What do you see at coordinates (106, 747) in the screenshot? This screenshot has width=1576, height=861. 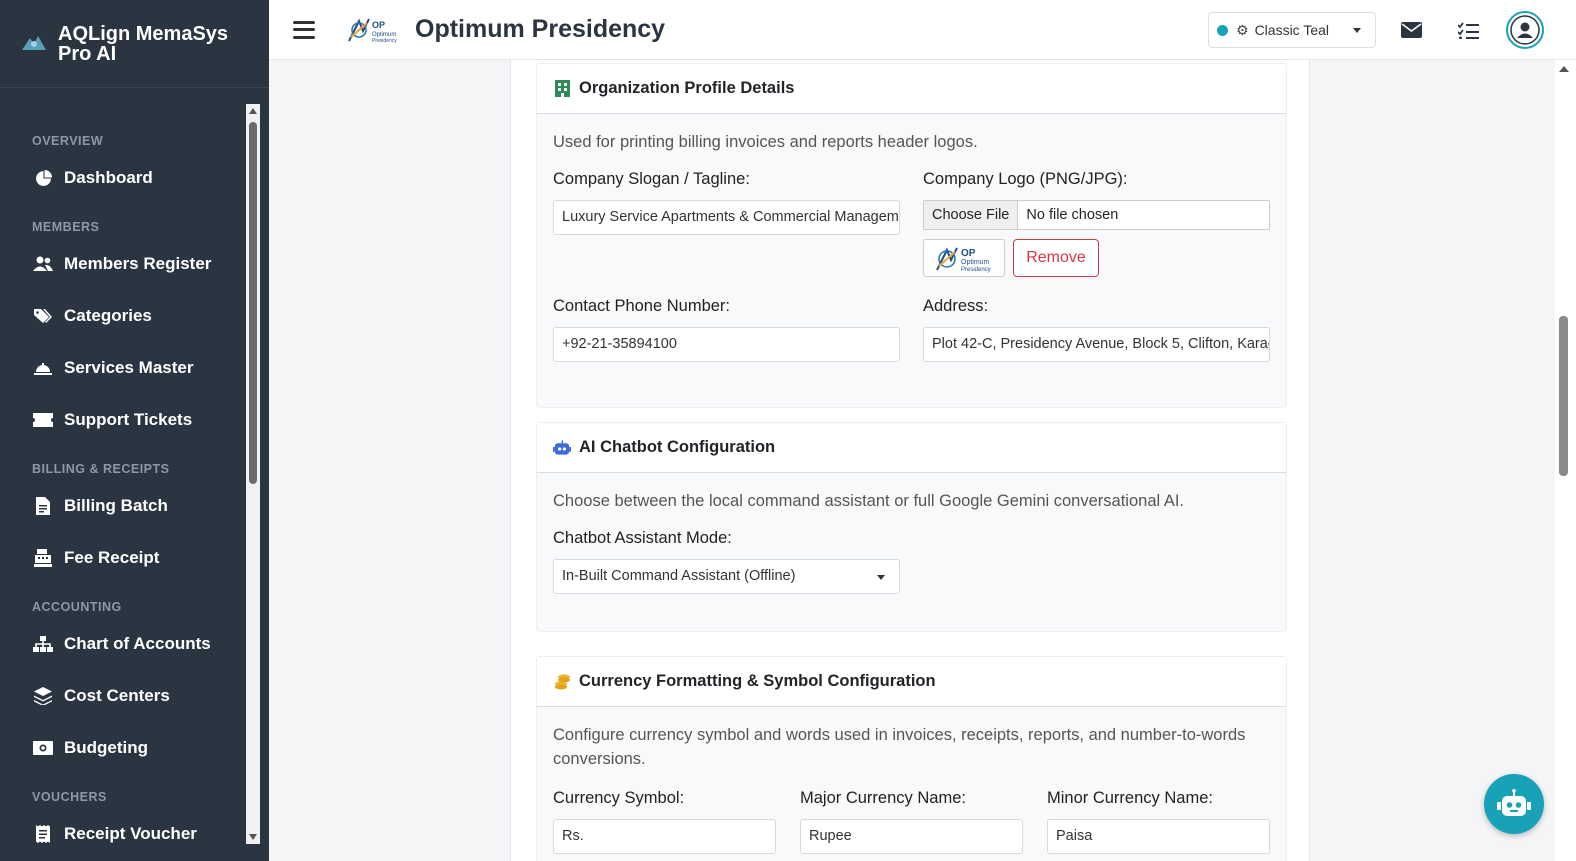 I see `sidebar-item-label: Budgeting` at bounding box center [106, 747].